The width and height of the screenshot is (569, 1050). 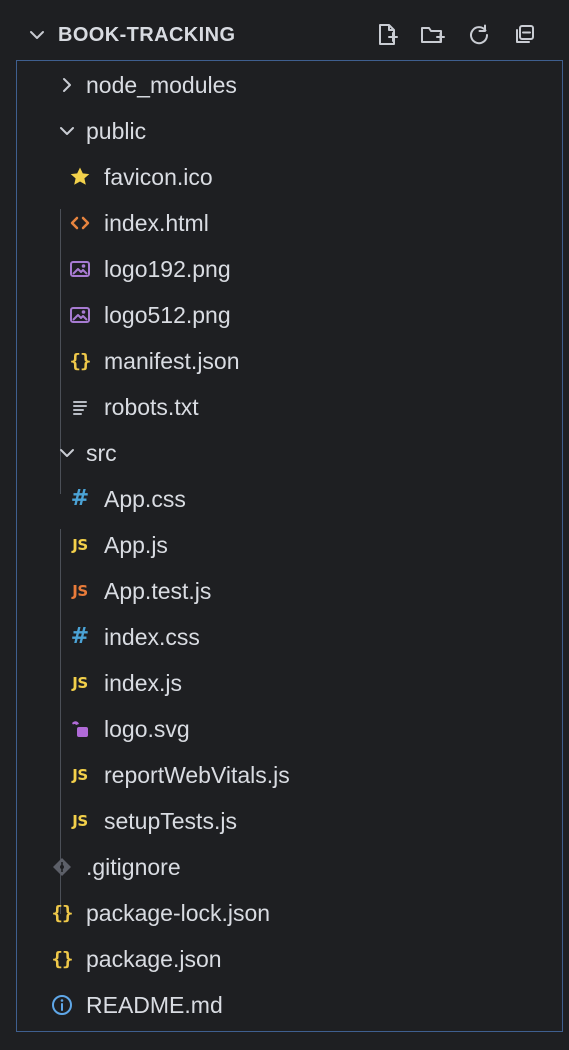 I want to click on tree-item-app-js: JS App.js, so click(x=289, y=545).